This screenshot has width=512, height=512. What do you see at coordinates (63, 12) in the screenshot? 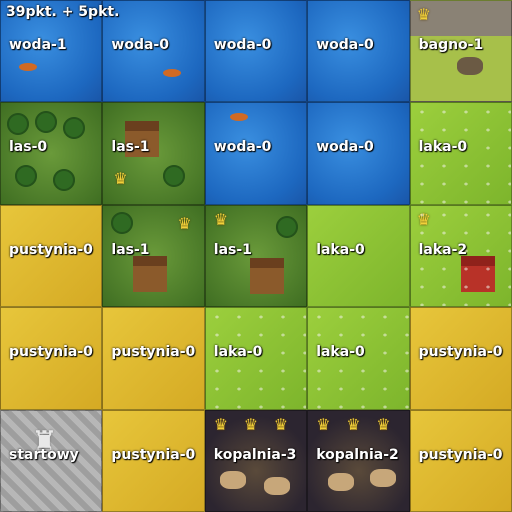
I see `score-text: 39pkt. + 5pkt.` at bounding box center [63, 12].